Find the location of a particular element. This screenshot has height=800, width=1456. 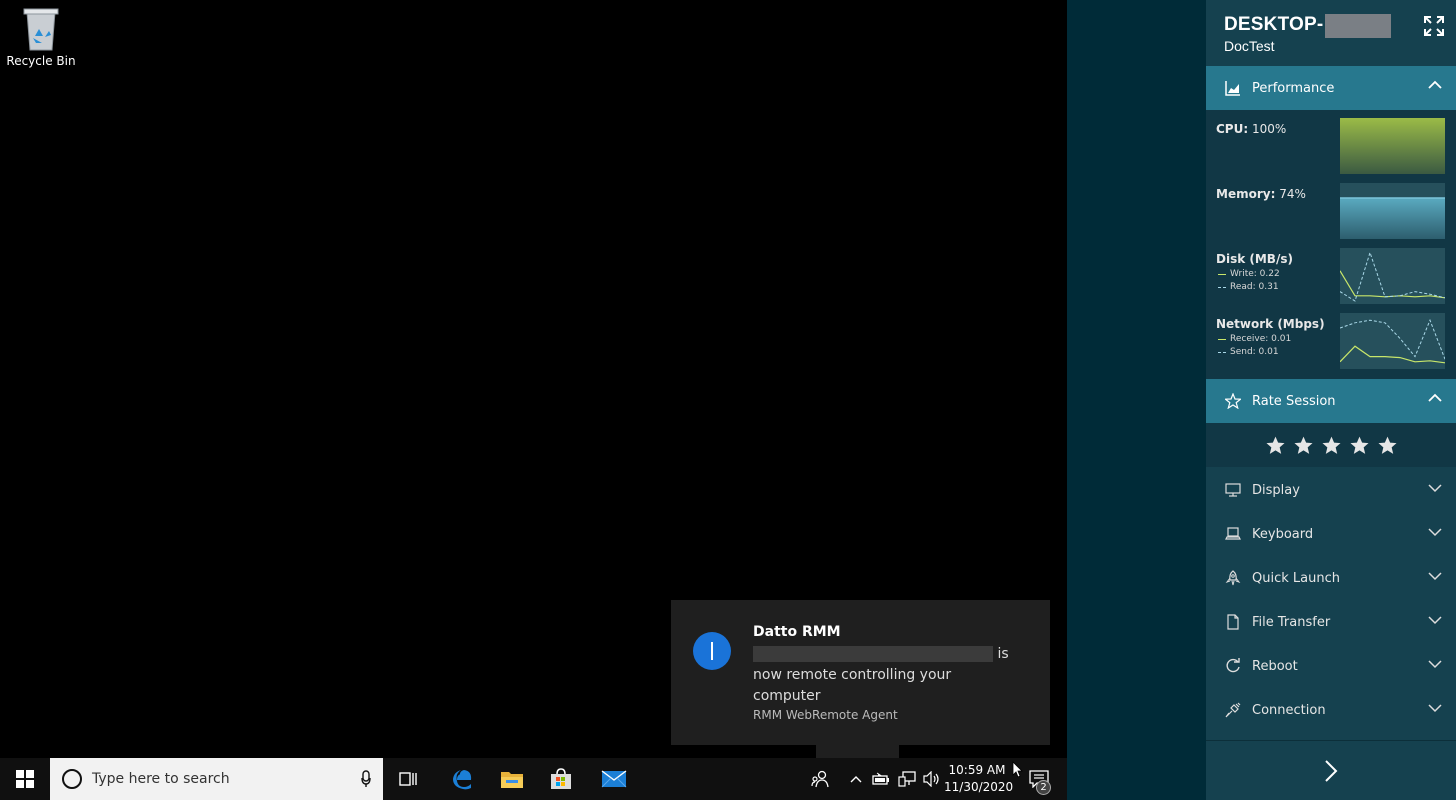

collapse-panel-button is located at coordinates (1331, 770).